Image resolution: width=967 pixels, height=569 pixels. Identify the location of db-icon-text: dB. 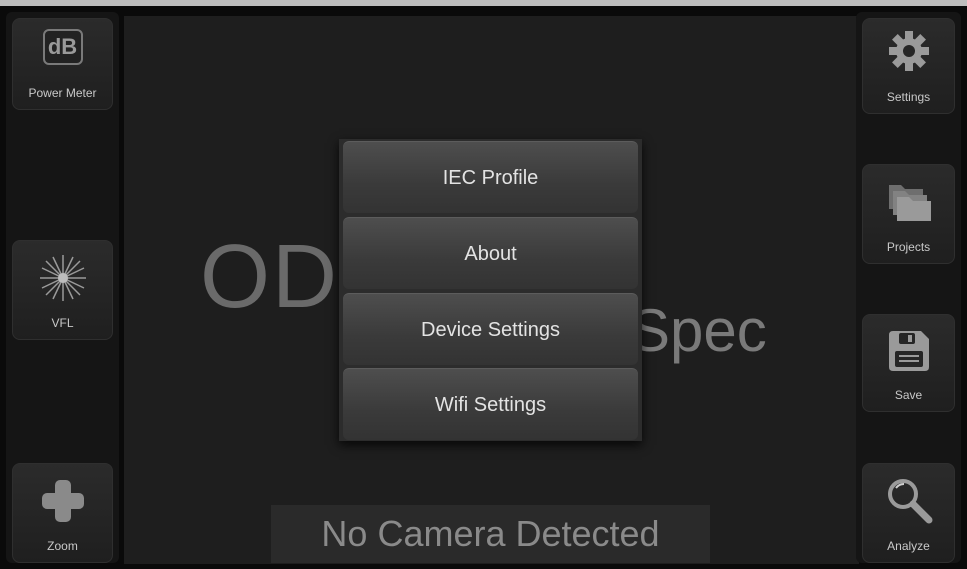
(62, 46).